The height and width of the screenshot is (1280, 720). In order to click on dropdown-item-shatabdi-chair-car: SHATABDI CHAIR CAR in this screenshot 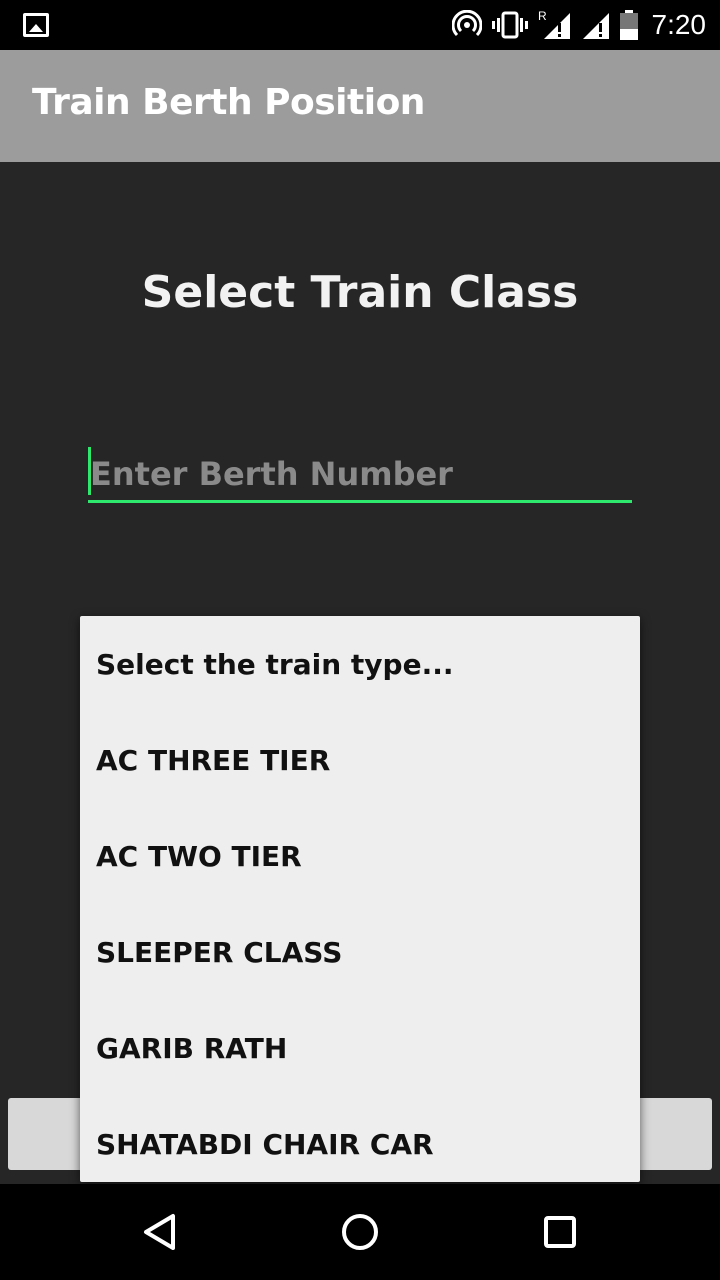, I will do `click(360, 1139)`.